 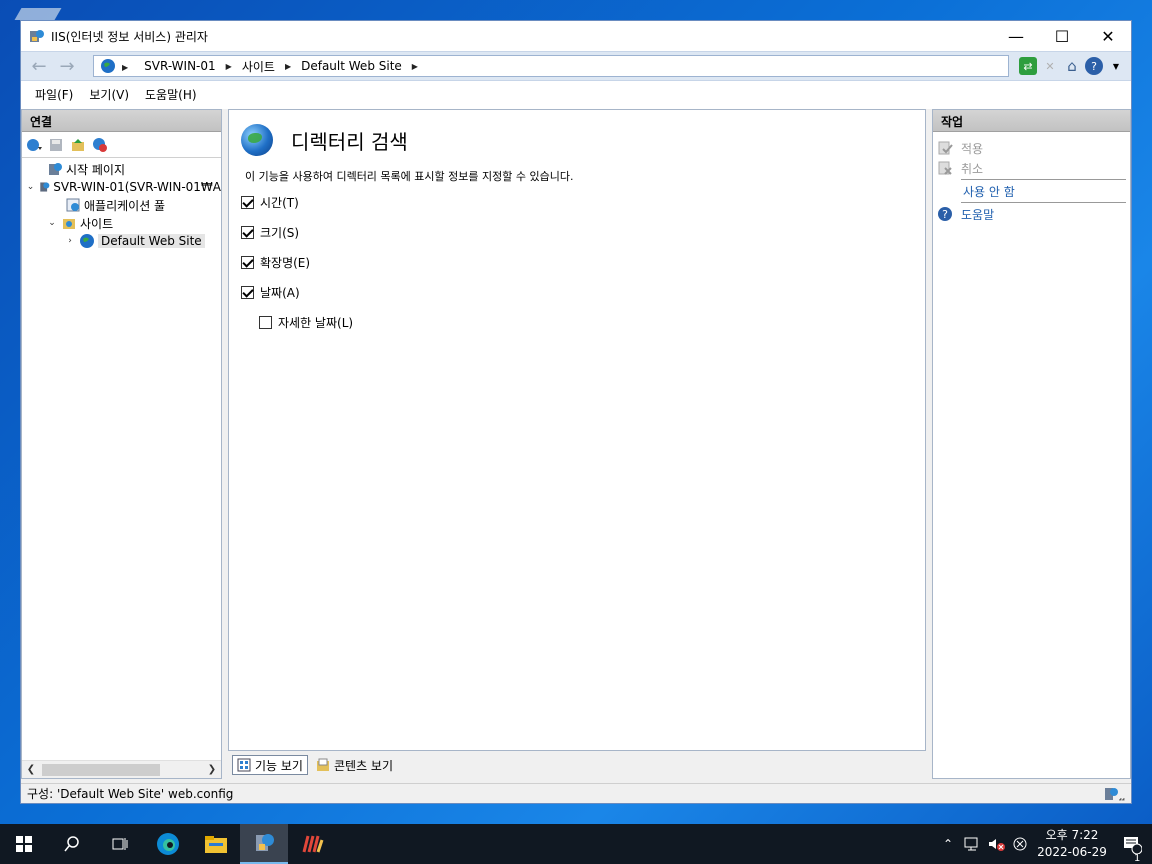 I want to click on desktop-icon-fragment, so click(x=38, y=14).